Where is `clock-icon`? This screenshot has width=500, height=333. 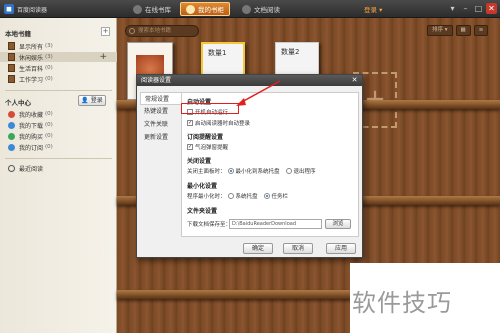 clock-icon is located at coordinates (11, 168).